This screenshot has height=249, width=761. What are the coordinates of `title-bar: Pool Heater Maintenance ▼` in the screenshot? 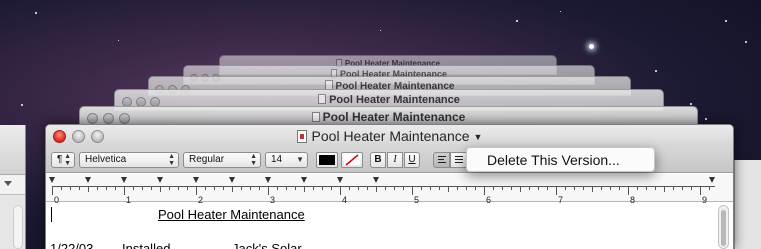 It's located at (389, 137).